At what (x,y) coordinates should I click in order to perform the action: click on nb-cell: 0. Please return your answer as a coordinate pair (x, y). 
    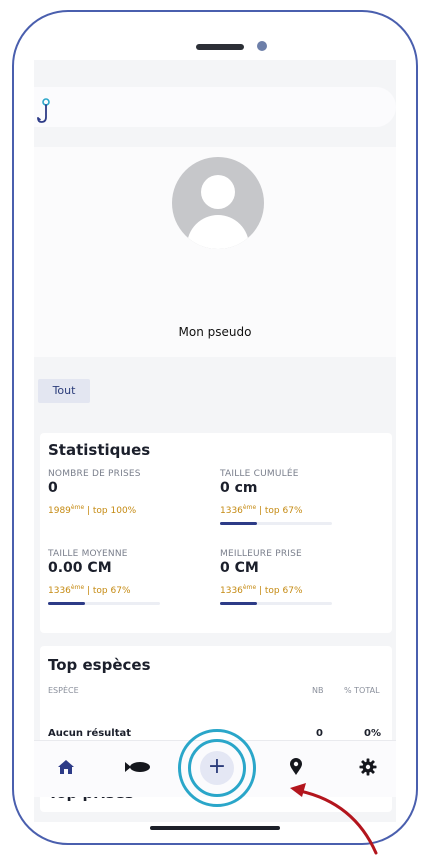
    Looking at the image, I should click on (319, 733).